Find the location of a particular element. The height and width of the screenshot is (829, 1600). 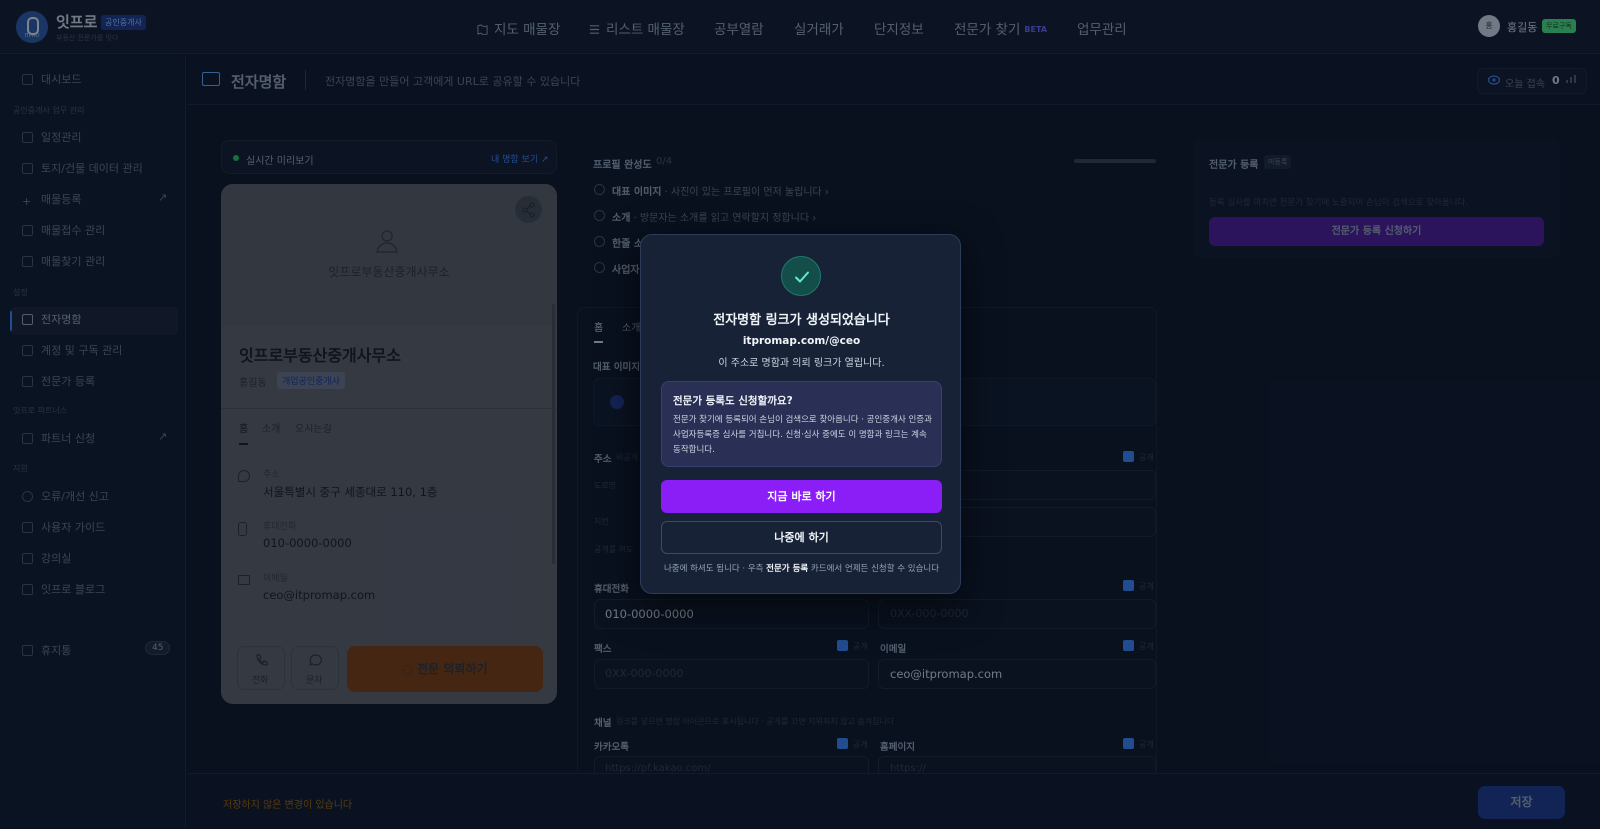

modal-url: itpromap.com/@ceo is located at coordinates (801, 341).